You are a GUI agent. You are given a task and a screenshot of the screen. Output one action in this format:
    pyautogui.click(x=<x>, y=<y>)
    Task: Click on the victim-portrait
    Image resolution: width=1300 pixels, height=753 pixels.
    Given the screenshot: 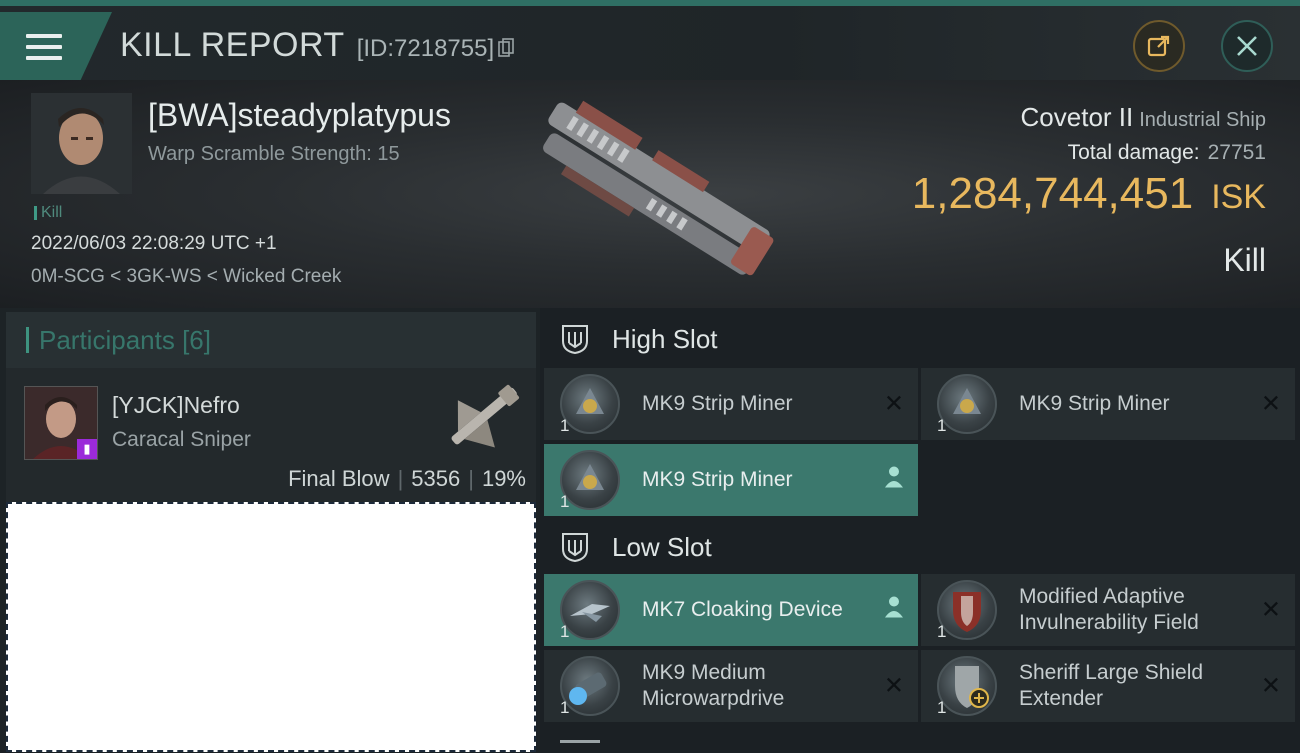 What is the action you would take?
    pyautogui.click(x=81, y=143)
    